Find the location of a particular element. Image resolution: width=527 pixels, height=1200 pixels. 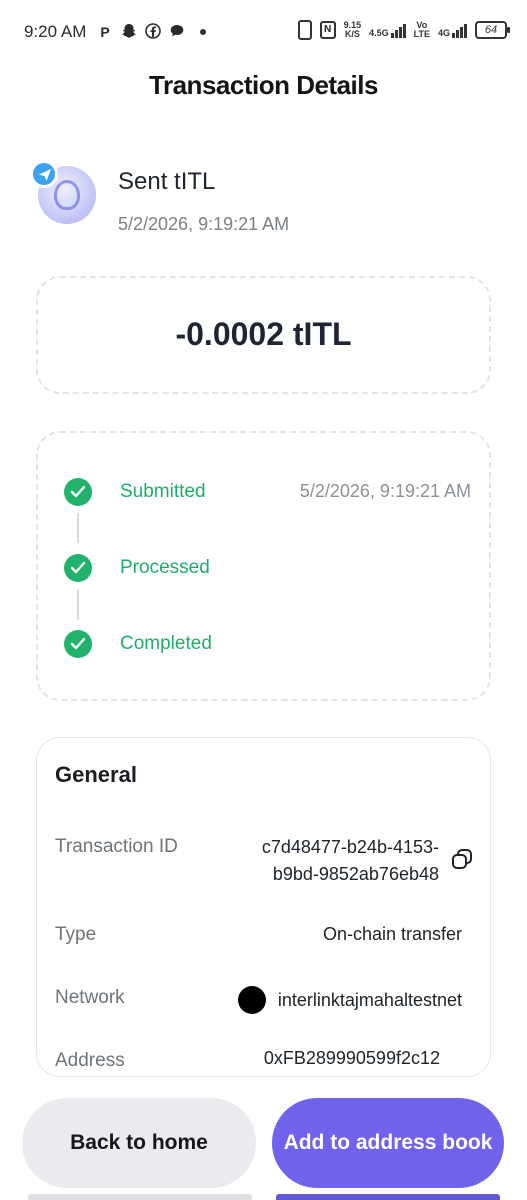

network-speed: 9.15 K/S is located at coordinates (353, 30).